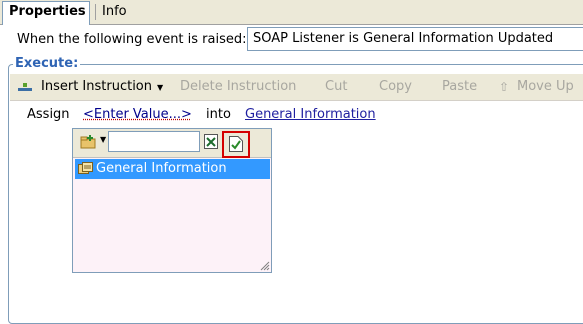 The height and width of the screenshot is (324, 583). Describe the element at coordinates (48, 114) in the screenshot. I see `assign-label: Assign` at that location.